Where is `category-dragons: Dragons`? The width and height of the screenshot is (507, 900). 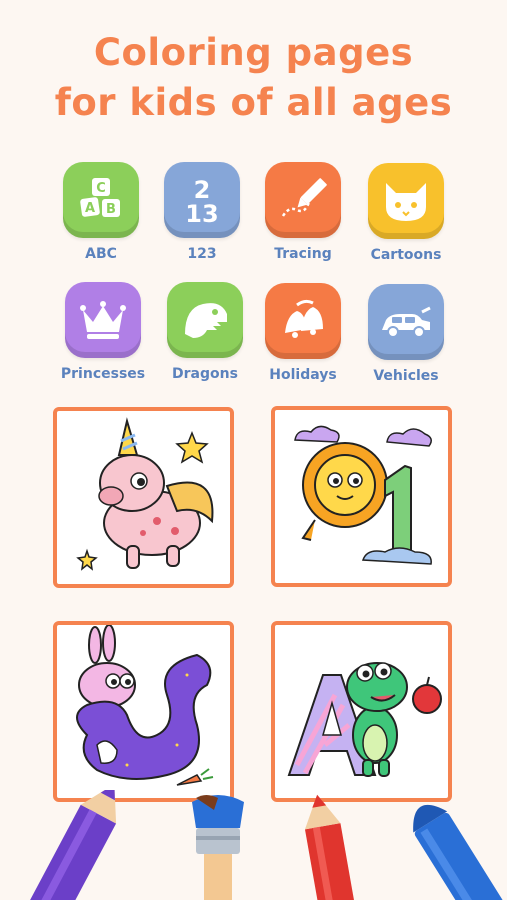 category-dragons: Dragons is located at coordinates (205, 332).